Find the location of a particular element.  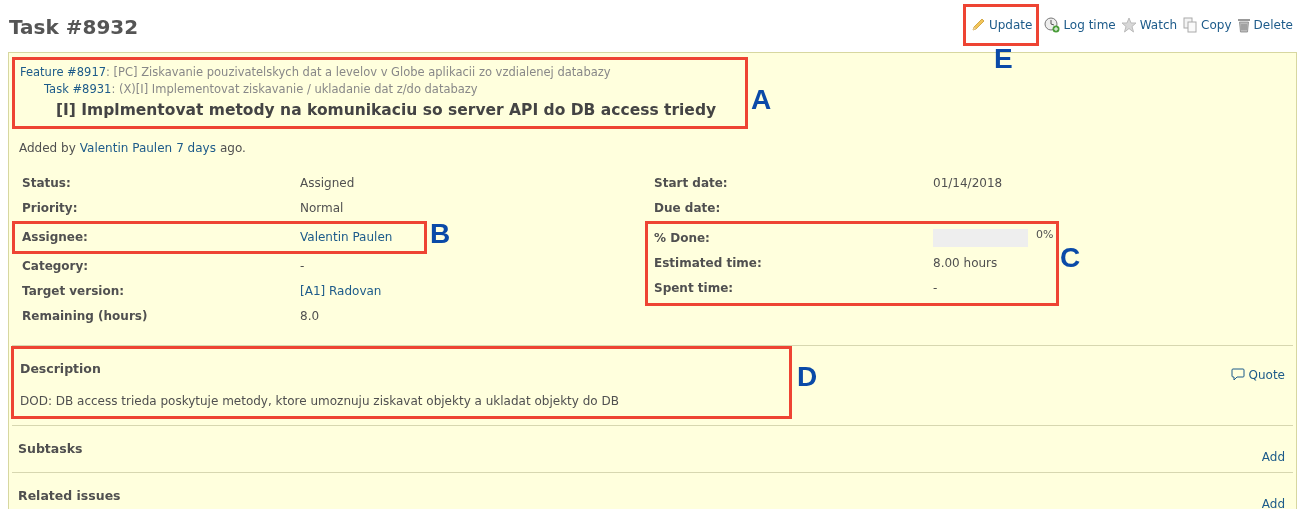

field-label: Remaining (hours) is located at coordinates (85, 317).